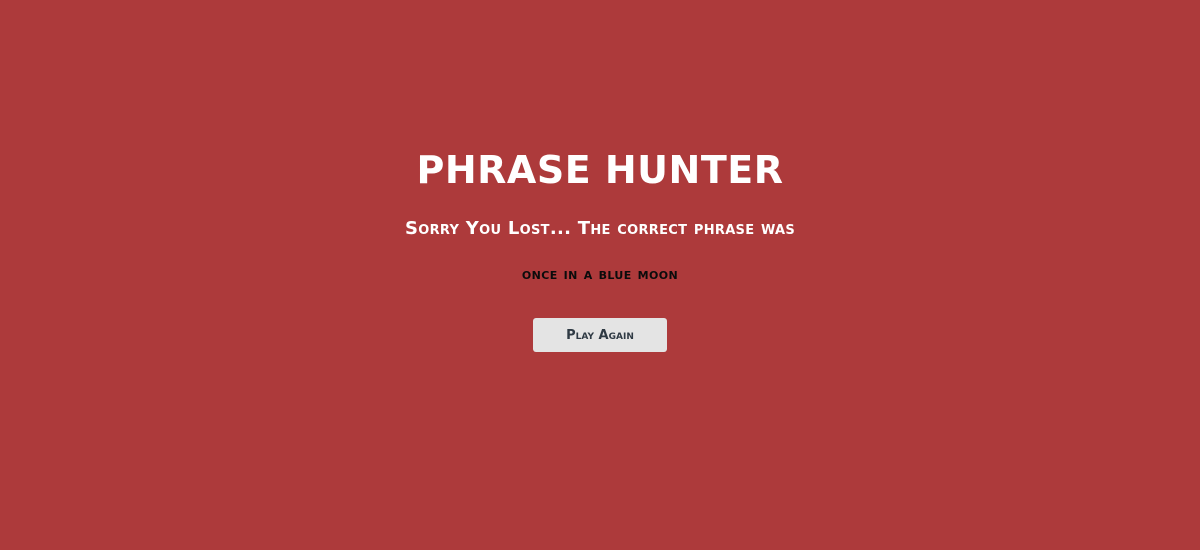 The width and height of the screenshot is (1200, 550). I want to click on correct-phrase: once in a blue moon, so click(600, 273).